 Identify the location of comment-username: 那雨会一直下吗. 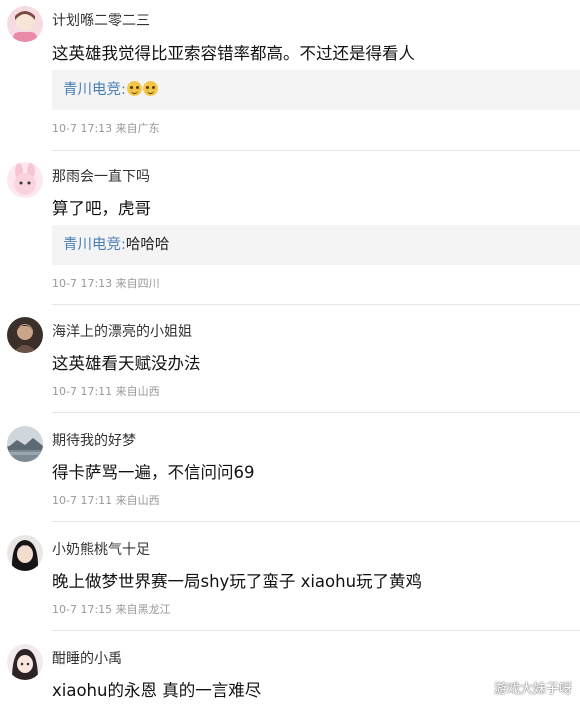
(101, 176).